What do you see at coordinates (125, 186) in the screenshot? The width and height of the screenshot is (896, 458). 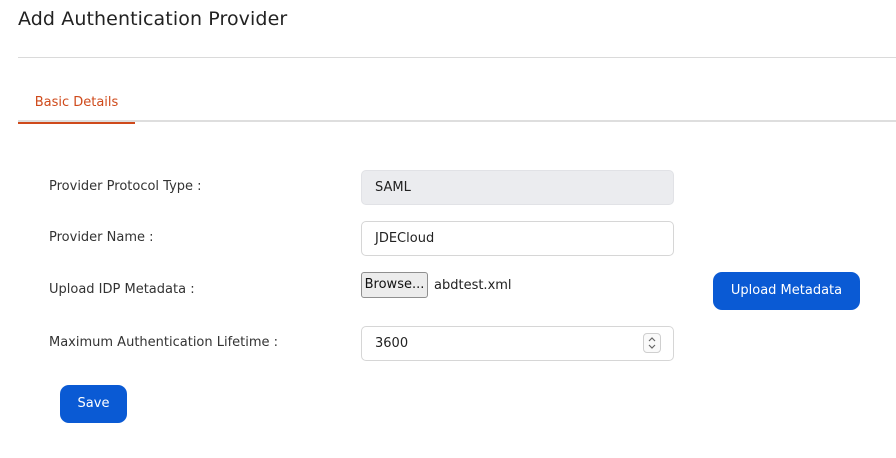 I see `protocol-type-label: Provider Protocol Type :` at bounding box center [125, 186].